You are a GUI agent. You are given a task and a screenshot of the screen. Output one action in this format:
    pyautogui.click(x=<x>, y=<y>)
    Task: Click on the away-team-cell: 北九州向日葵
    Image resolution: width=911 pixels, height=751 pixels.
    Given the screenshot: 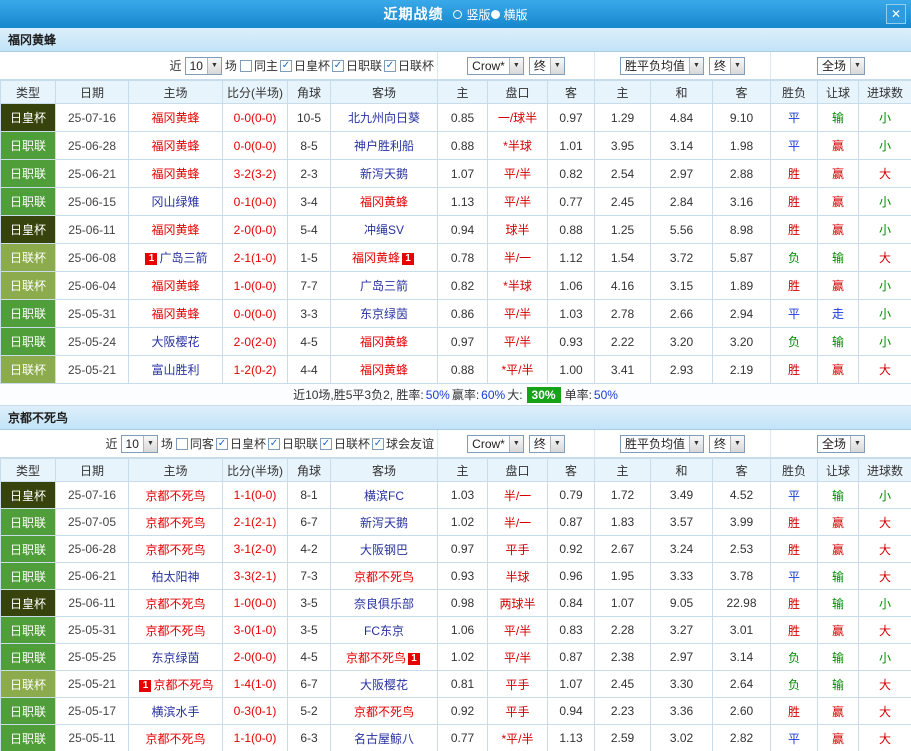 What is the action you would take?
    pyautogui.click(x=384, y=117)
    